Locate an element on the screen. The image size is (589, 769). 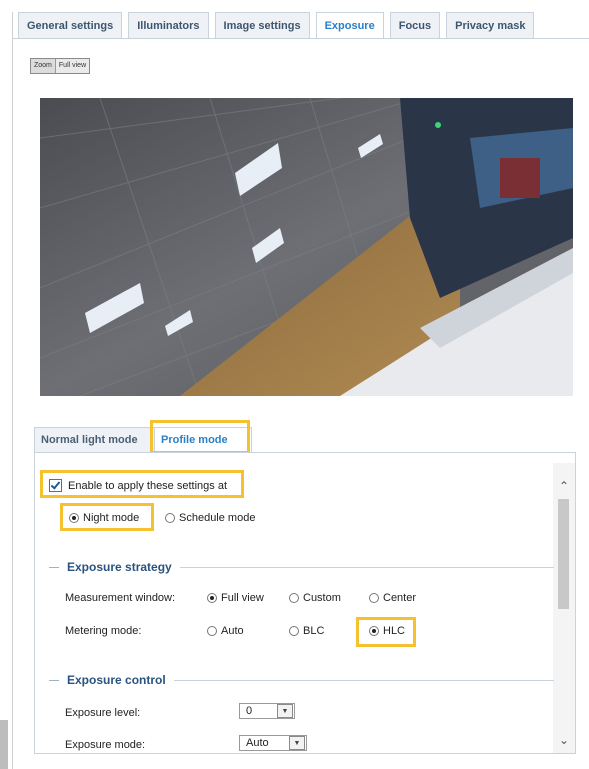
blc-radio is located at coordinates (294, 631).